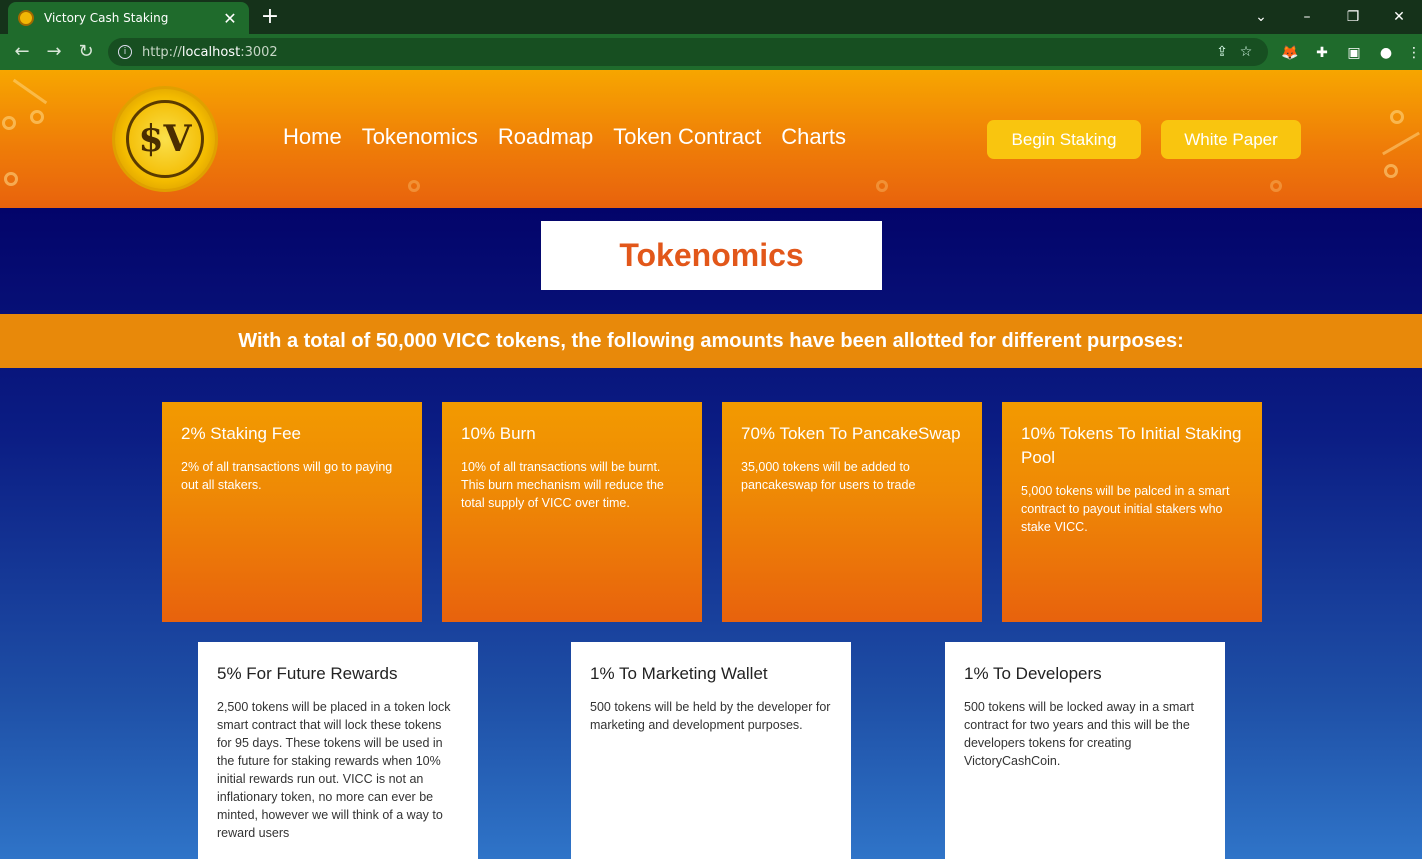 The width and height of the screenshot is (1422, 859). What do you see at coordinates (270, 16) in the screenshot?
I see `new-tab-button: +` at bounding box center [270, 16].